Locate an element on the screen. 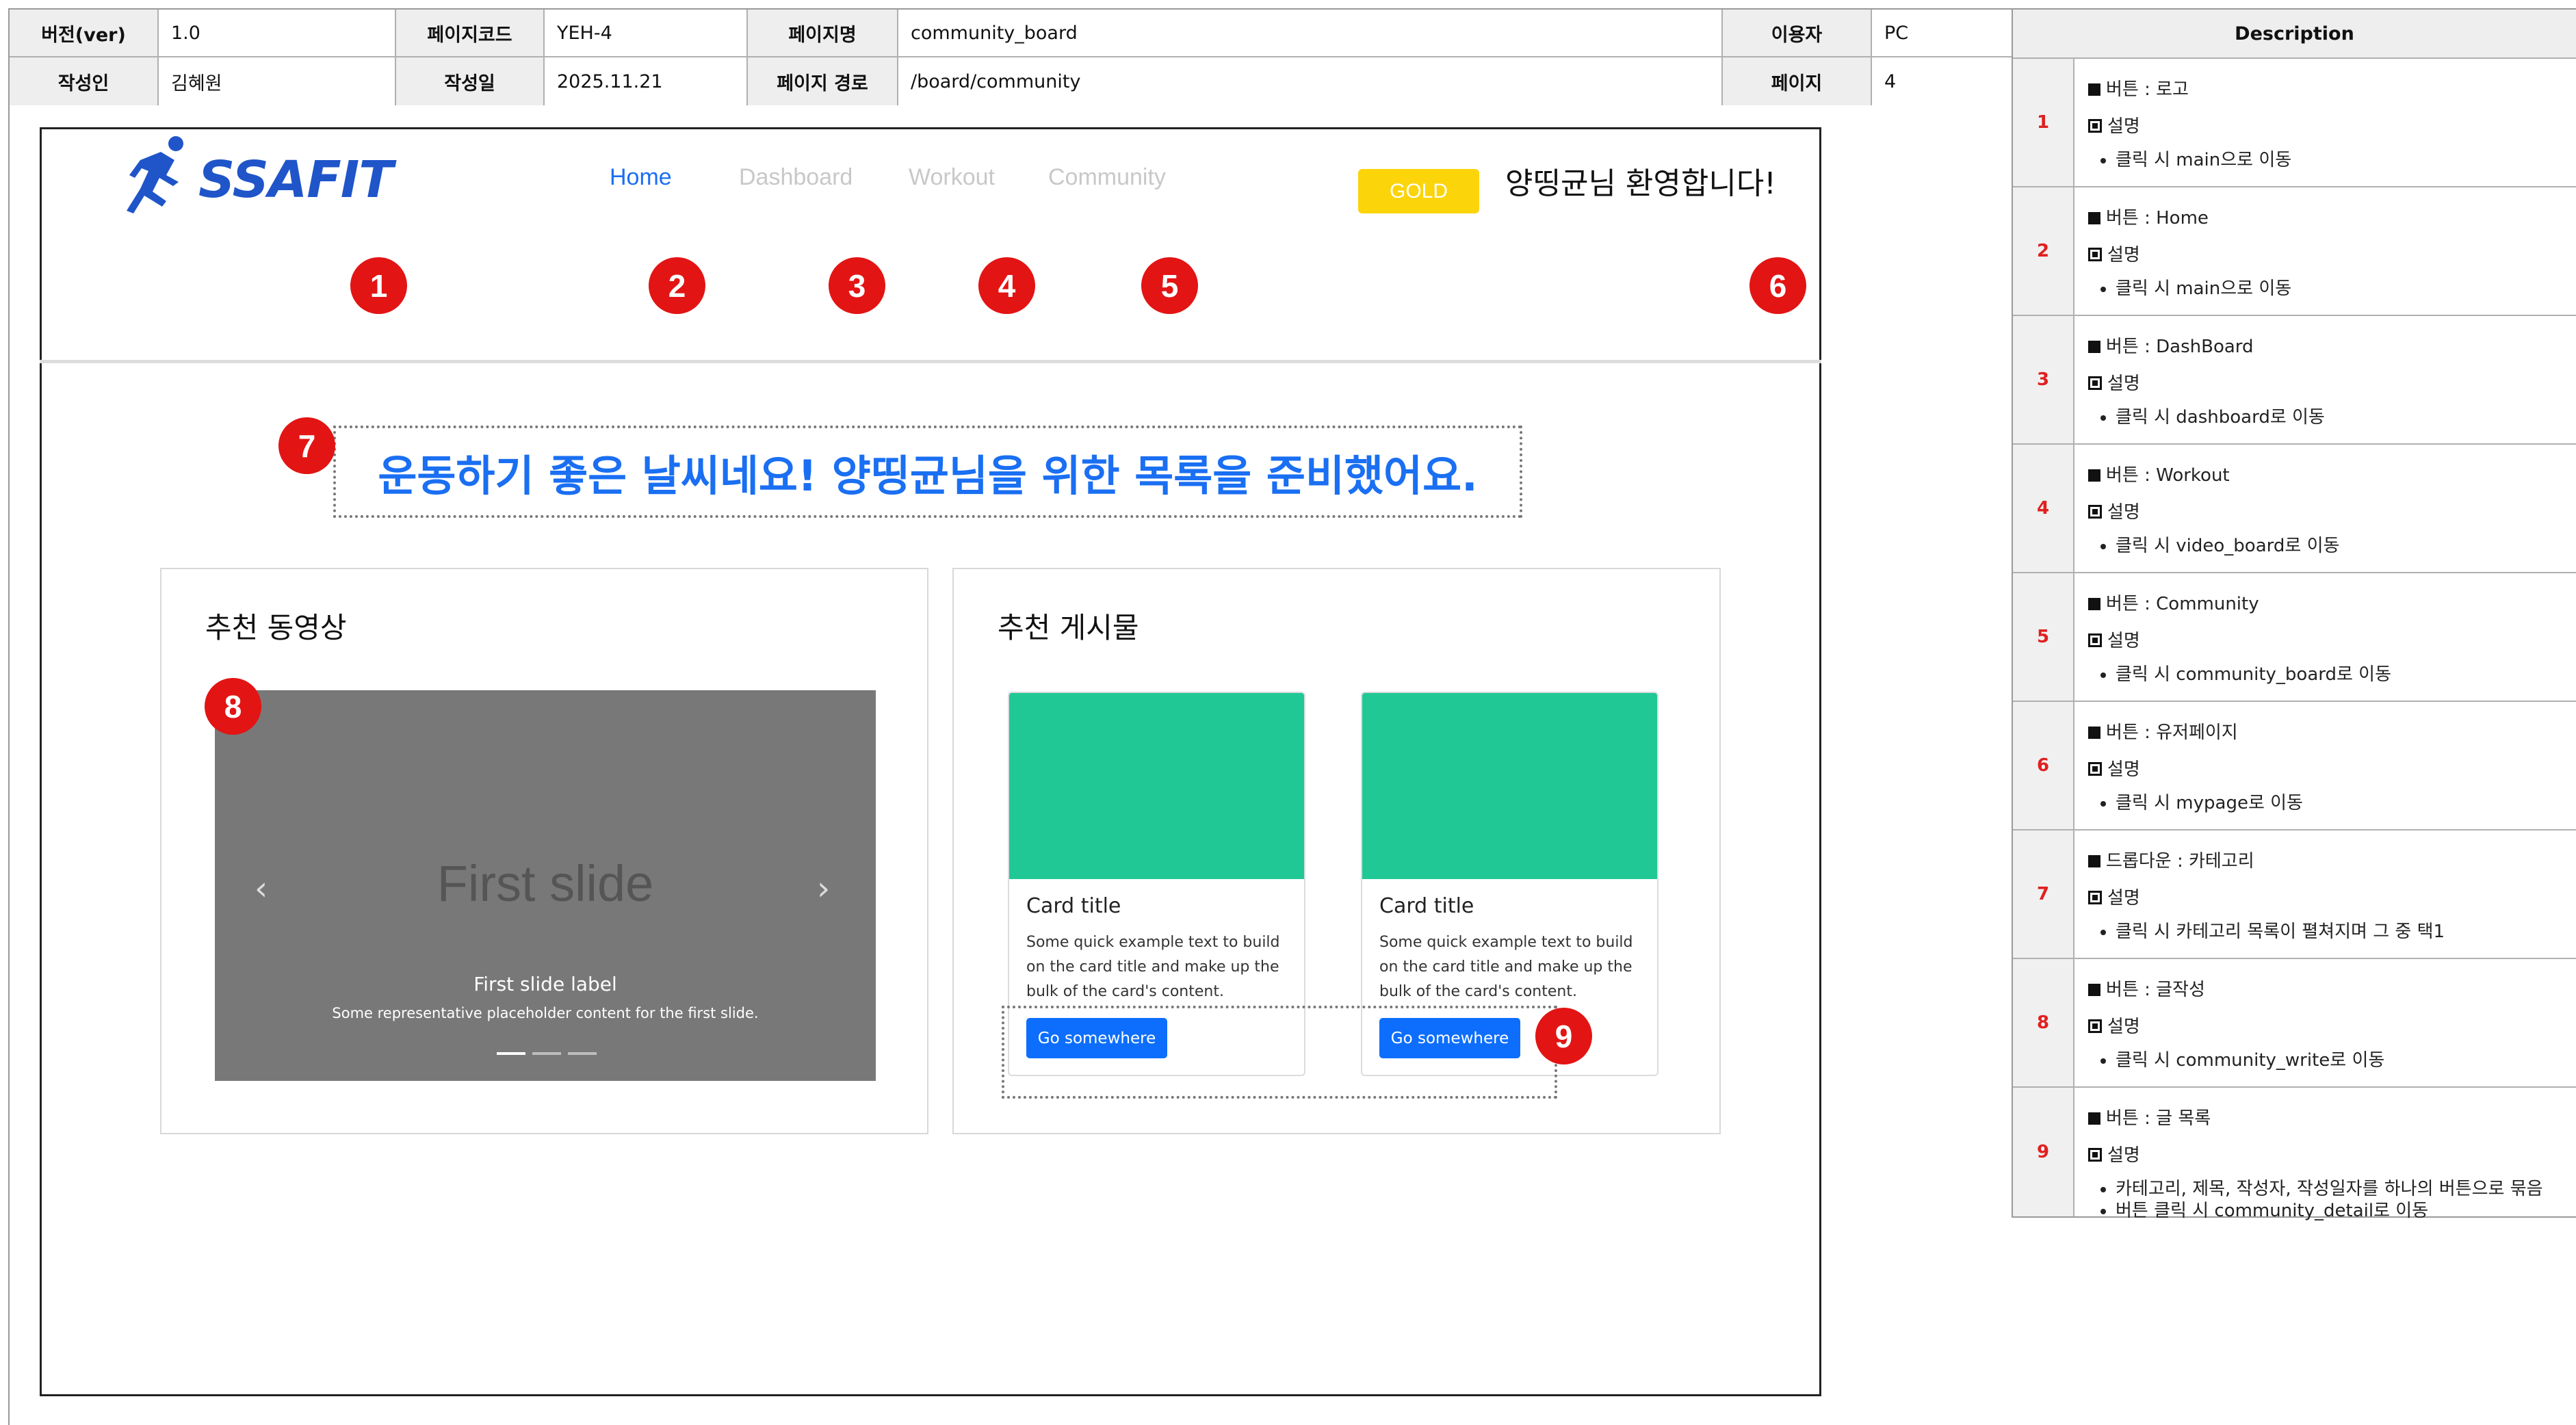  description-number: 3 is located at coordinates (2043, 379).